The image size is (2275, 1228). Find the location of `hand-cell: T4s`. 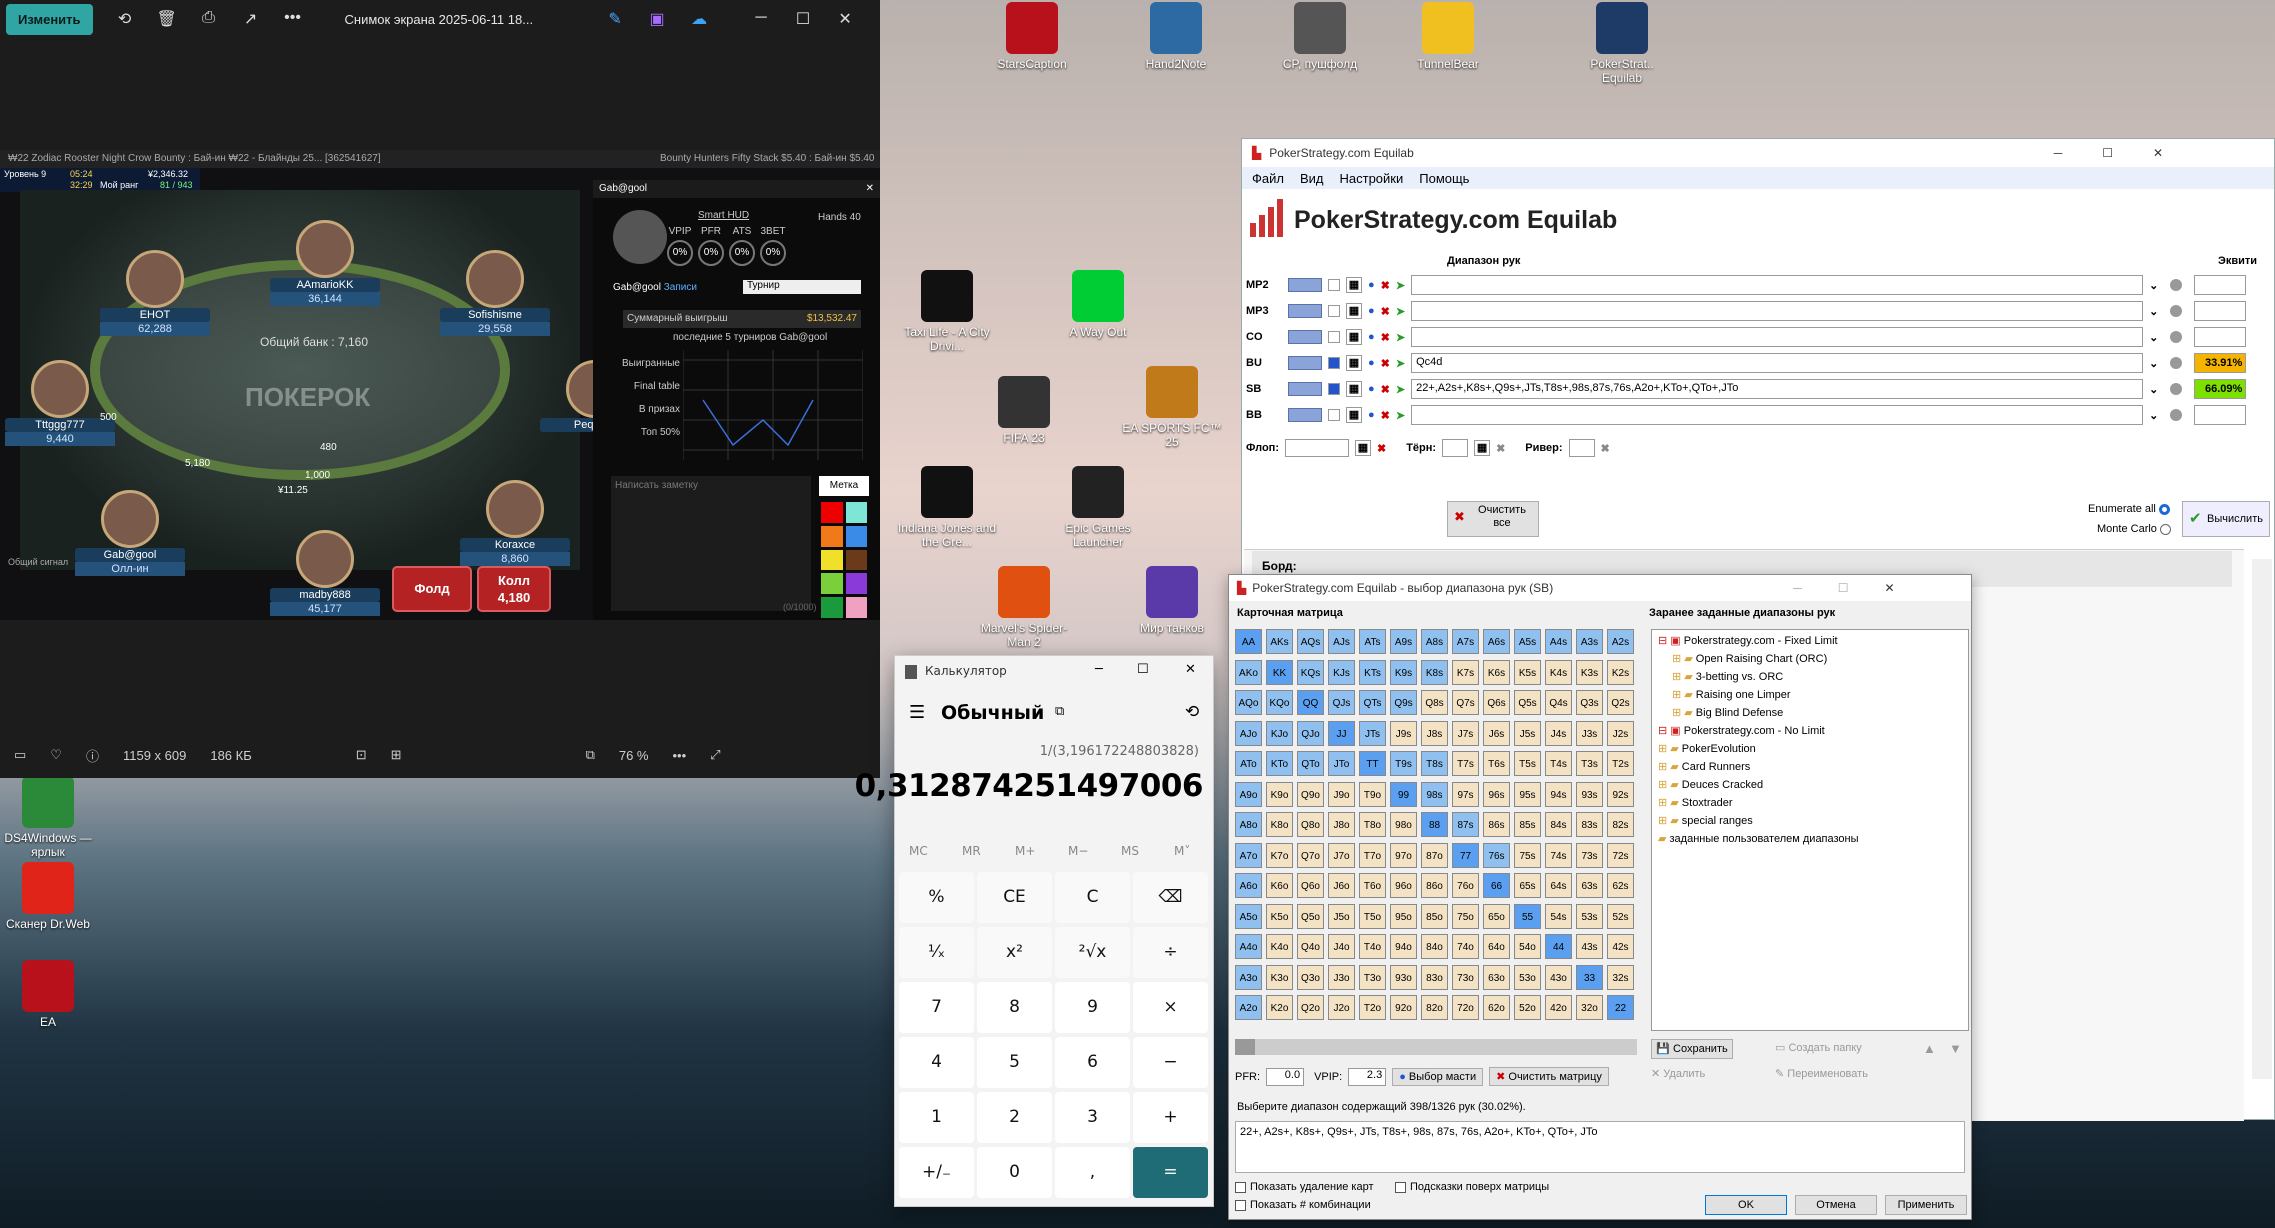

hand-cell: T4s is located at coordinates (1558, 763).